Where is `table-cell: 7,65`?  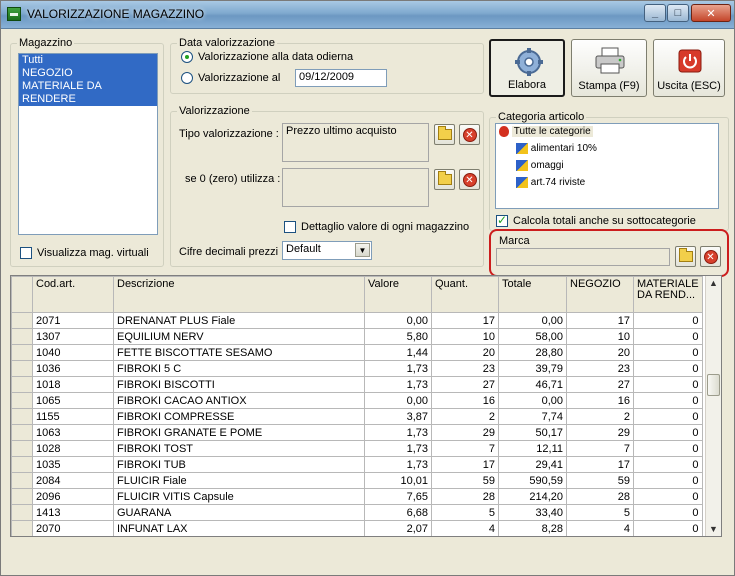 table-cell: 7,65 is located at coordinates (398, 496).